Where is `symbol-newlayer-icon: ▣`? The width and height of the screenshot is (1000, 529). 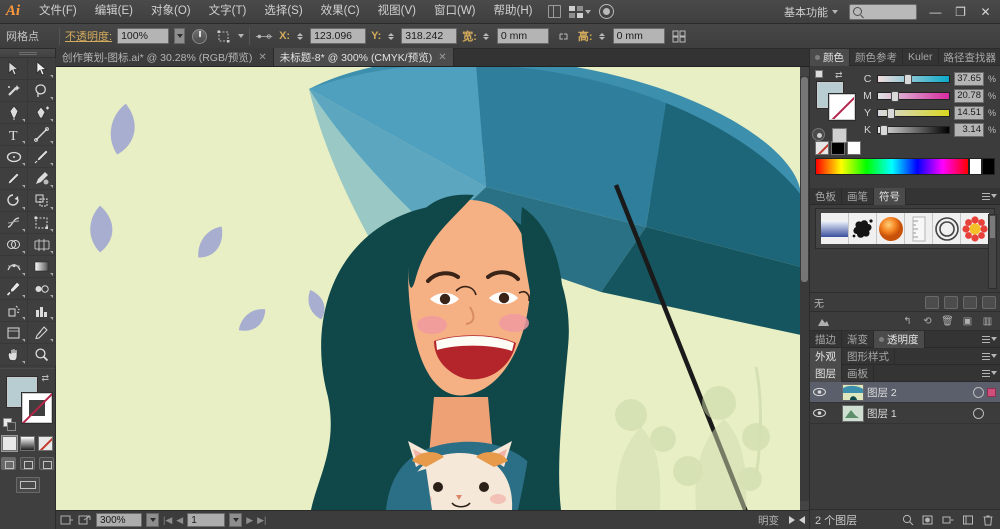 symbol-newlayer-icon: ▣ is located at coordinates (967, 321).